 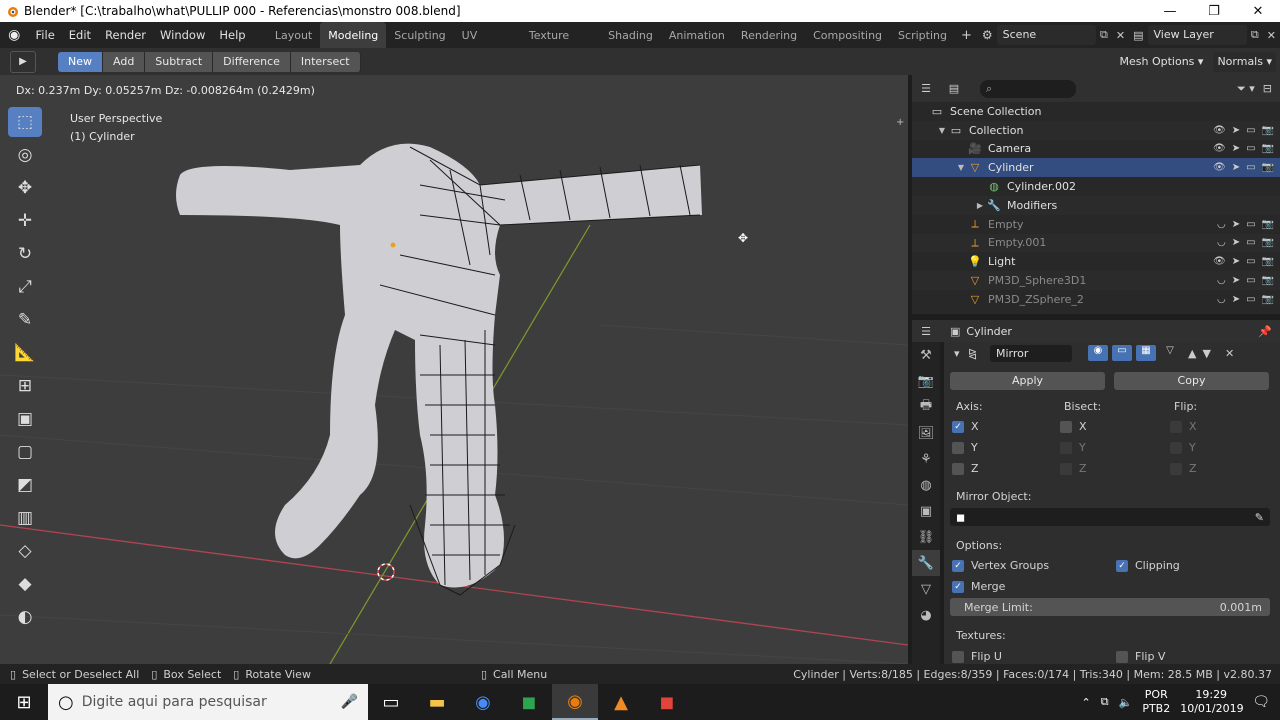 What do you see at coordinates (24, 702) in the screenshot?
I see `windows-start-icon: ⊞` at bounding box center [24, 702].